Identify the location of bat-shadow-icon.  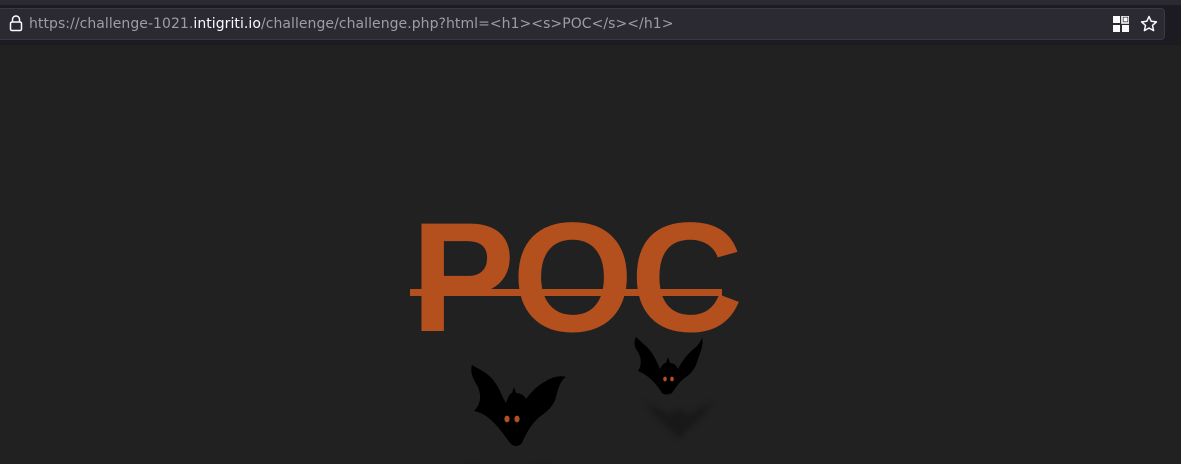
(679, 420).